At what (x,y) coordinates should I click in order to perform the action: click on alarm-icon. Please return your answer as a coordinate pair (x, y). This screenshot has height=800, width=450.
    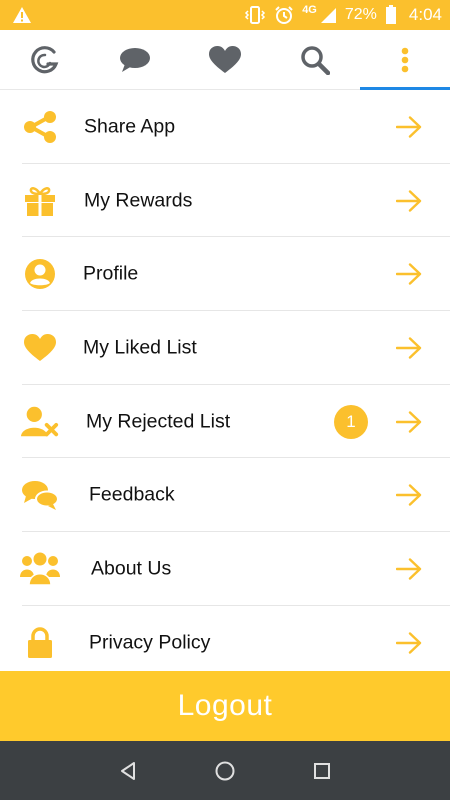
    Looking at the image, I should click on (284, 15).